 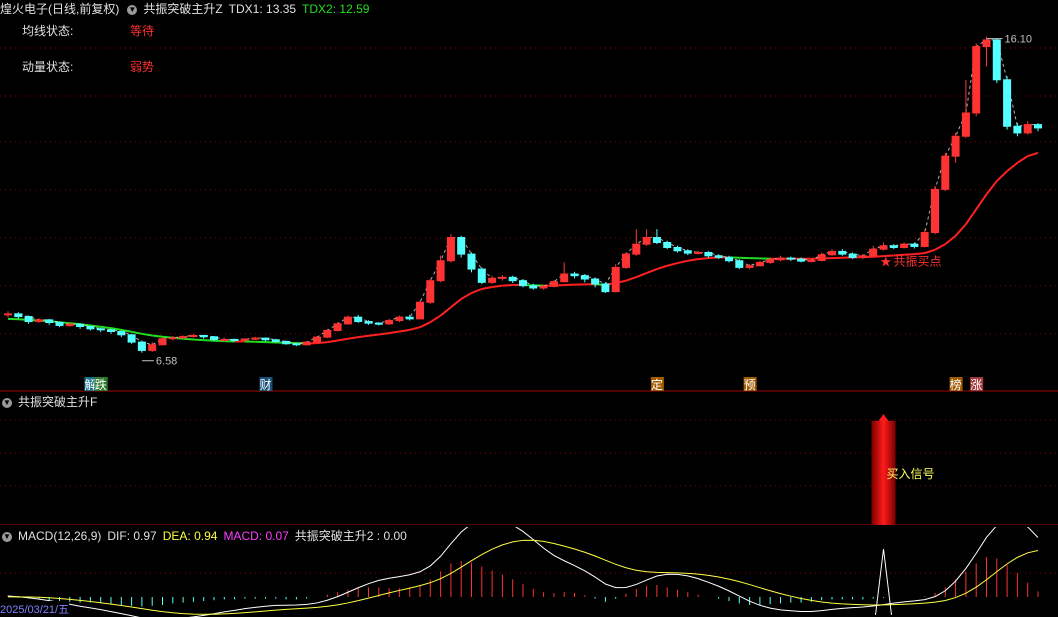 What do you see at coordinates (58, 402) in the screenshot?
I see `f-indicator-name: 共振突破主升F` at bounding box center [58, 402].